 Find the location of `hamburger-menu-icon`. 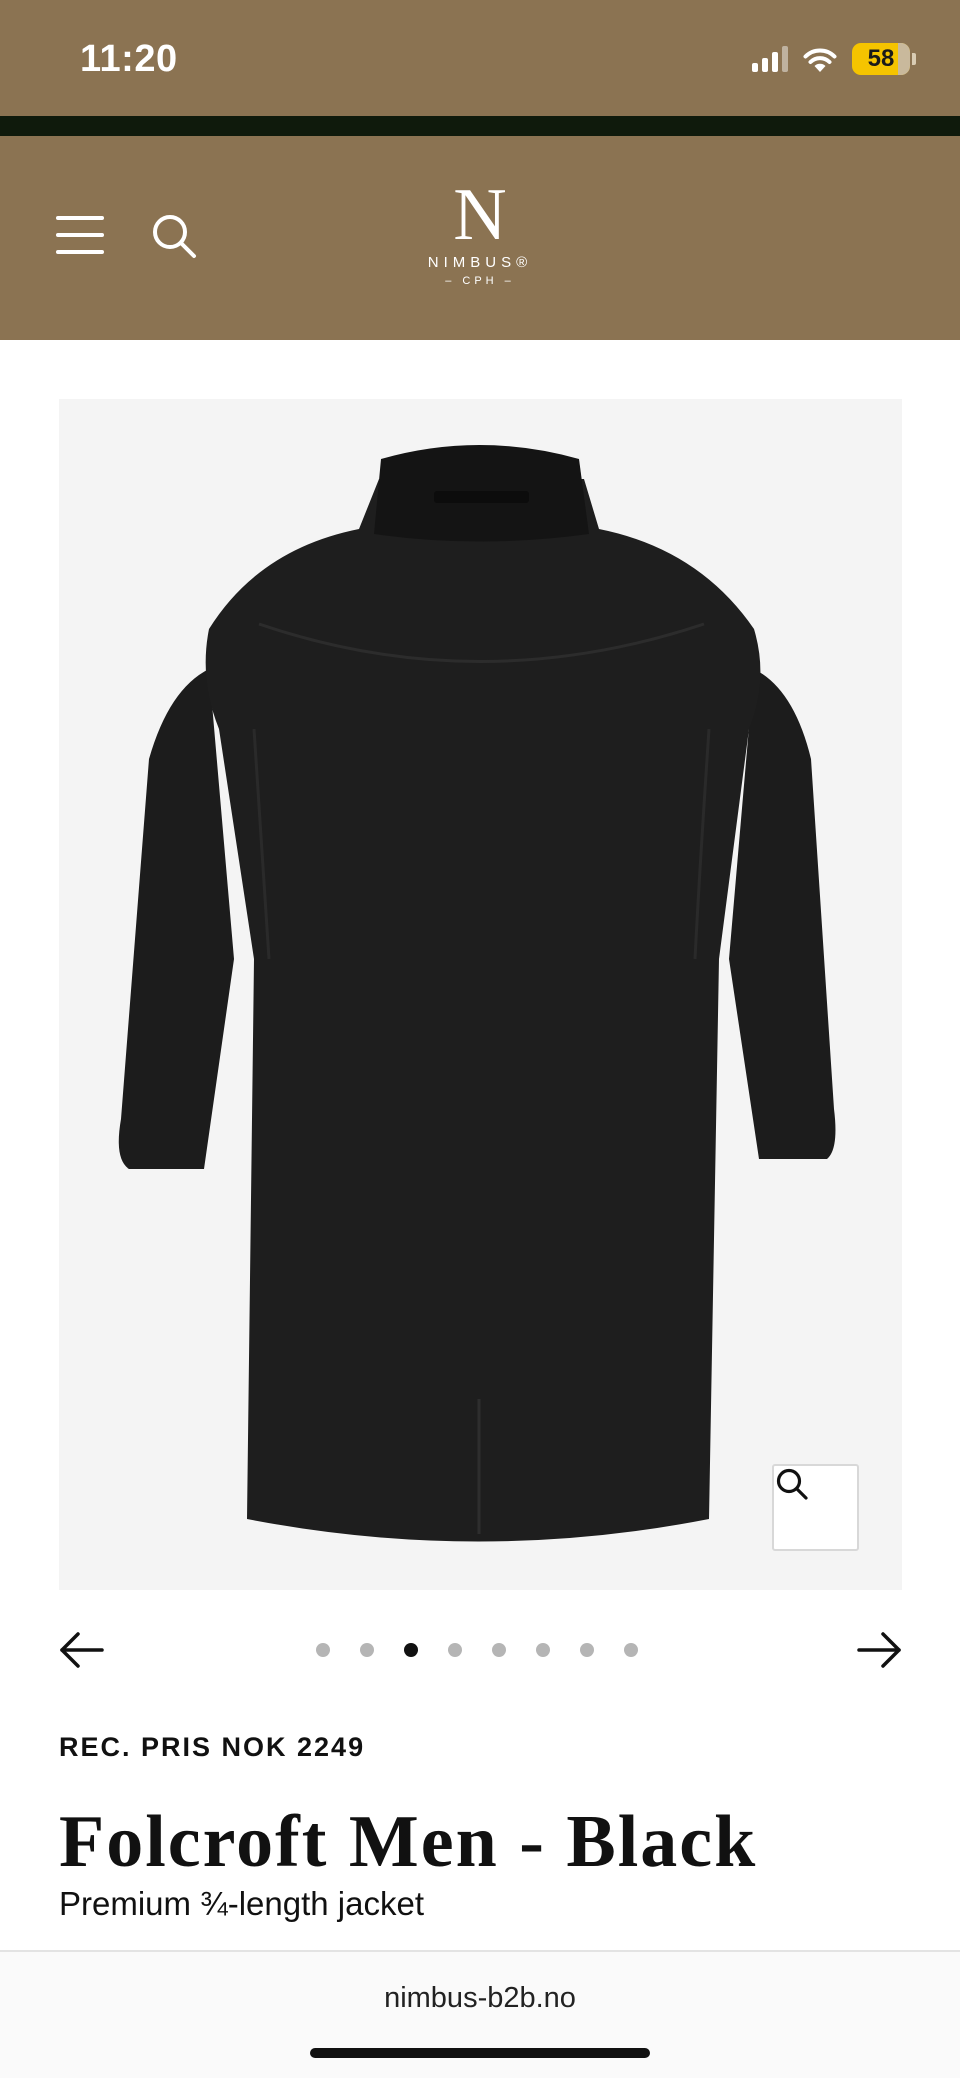

hamburger-menu-icon is located at coordinates (80, 218).